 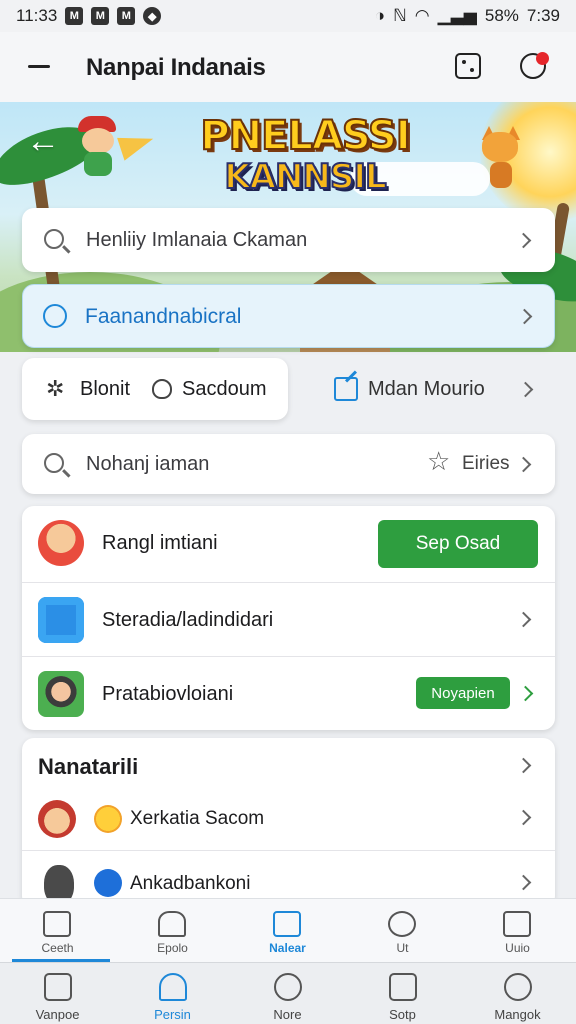 What do you see at coordinates (152, 16) in the screenshot?
I see `app-notification-icon: ◆` at bounding box center [152, 16].